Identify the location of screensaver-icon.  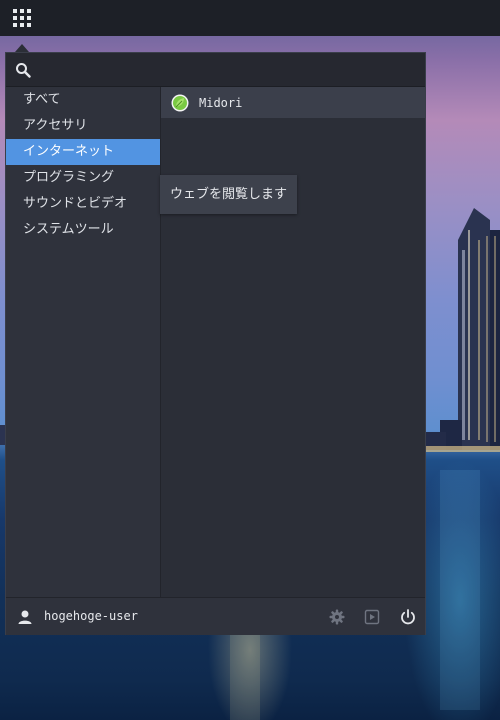
(372, 617).